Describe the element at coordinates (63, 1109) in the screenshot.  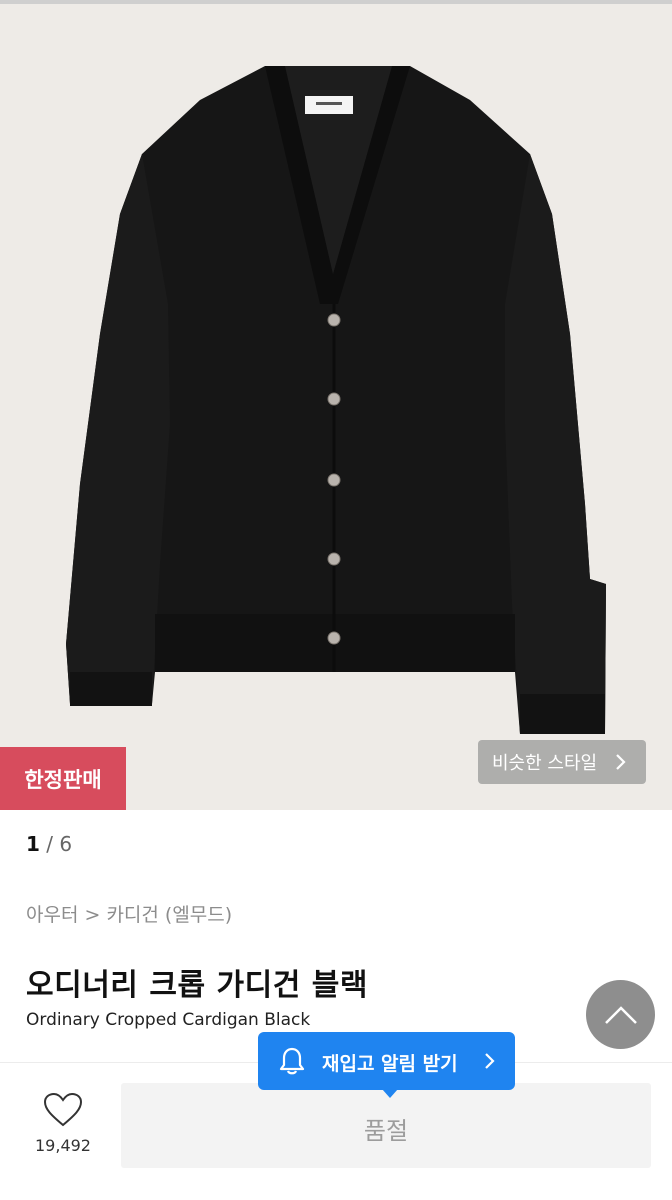
I see `heart-icon` at that location.